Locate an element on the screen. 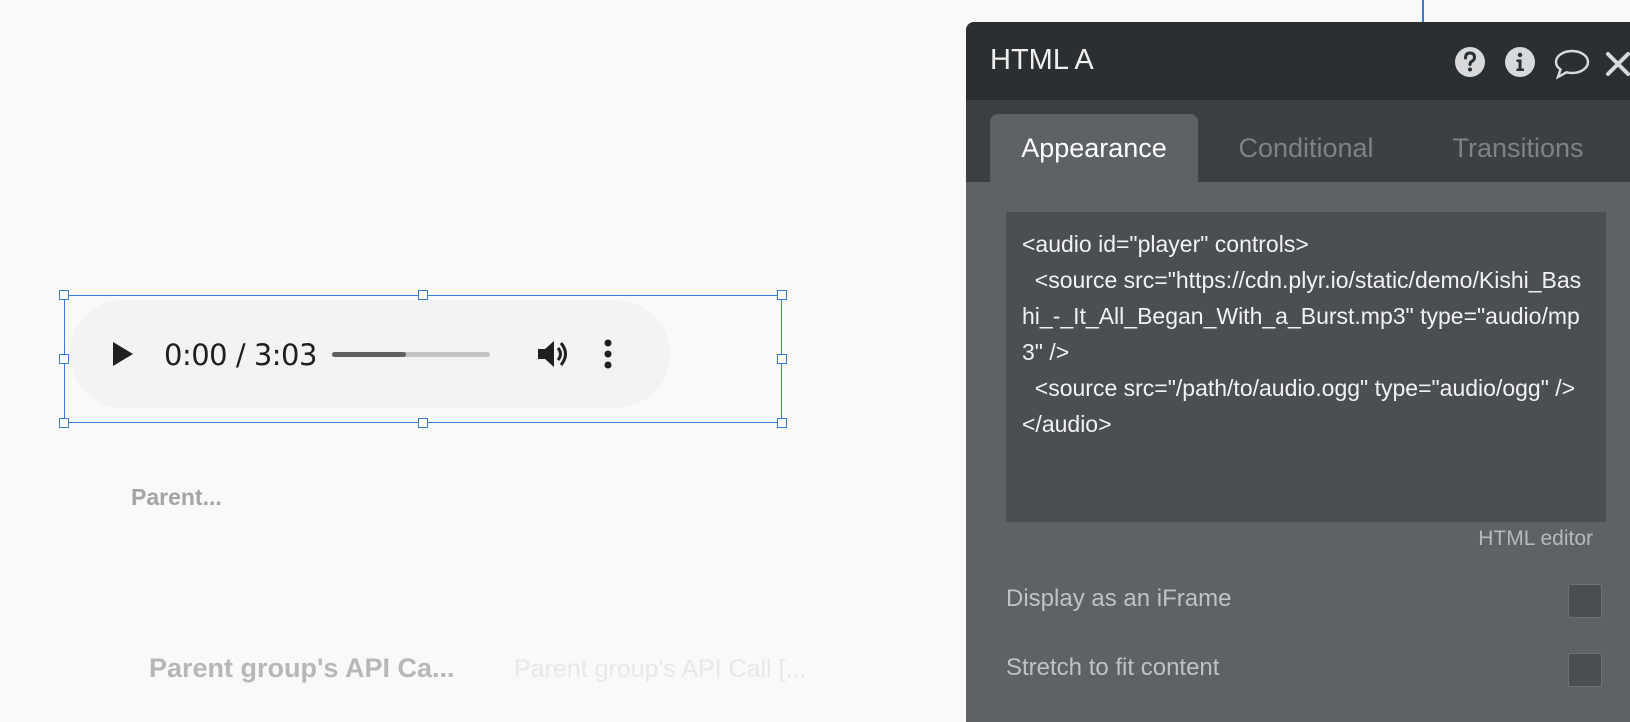  resize-handle-top-left is located at coordinates (64, 295).